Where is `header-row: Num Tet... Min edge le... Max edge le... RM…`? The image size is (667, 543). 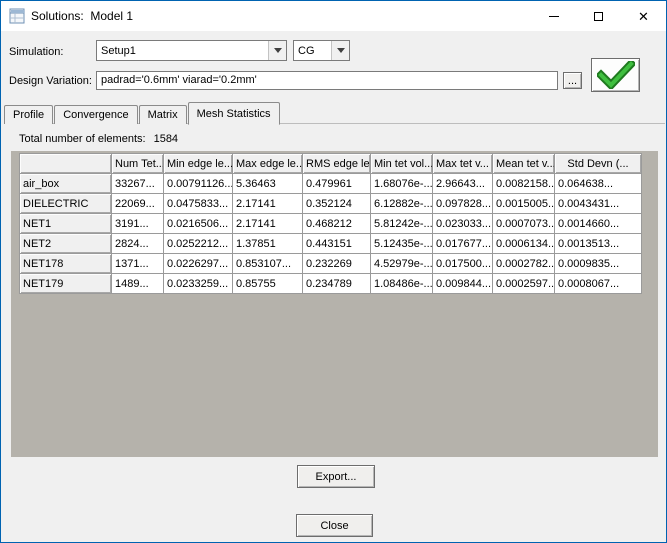
header-row: Num Tet... Min edge le... Max edge le... RM… is located at coordinates (330, 163).